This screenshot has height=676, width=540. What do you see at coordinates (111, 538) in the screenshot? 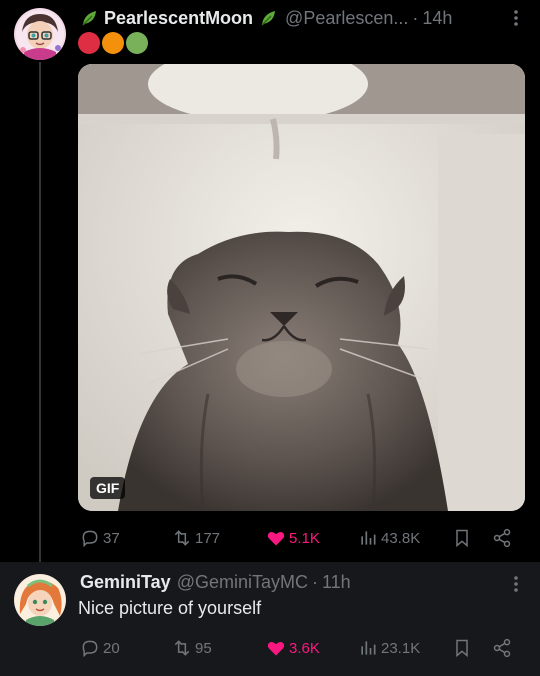
I see `reply-count: 37` at bounding box center [111, 538].